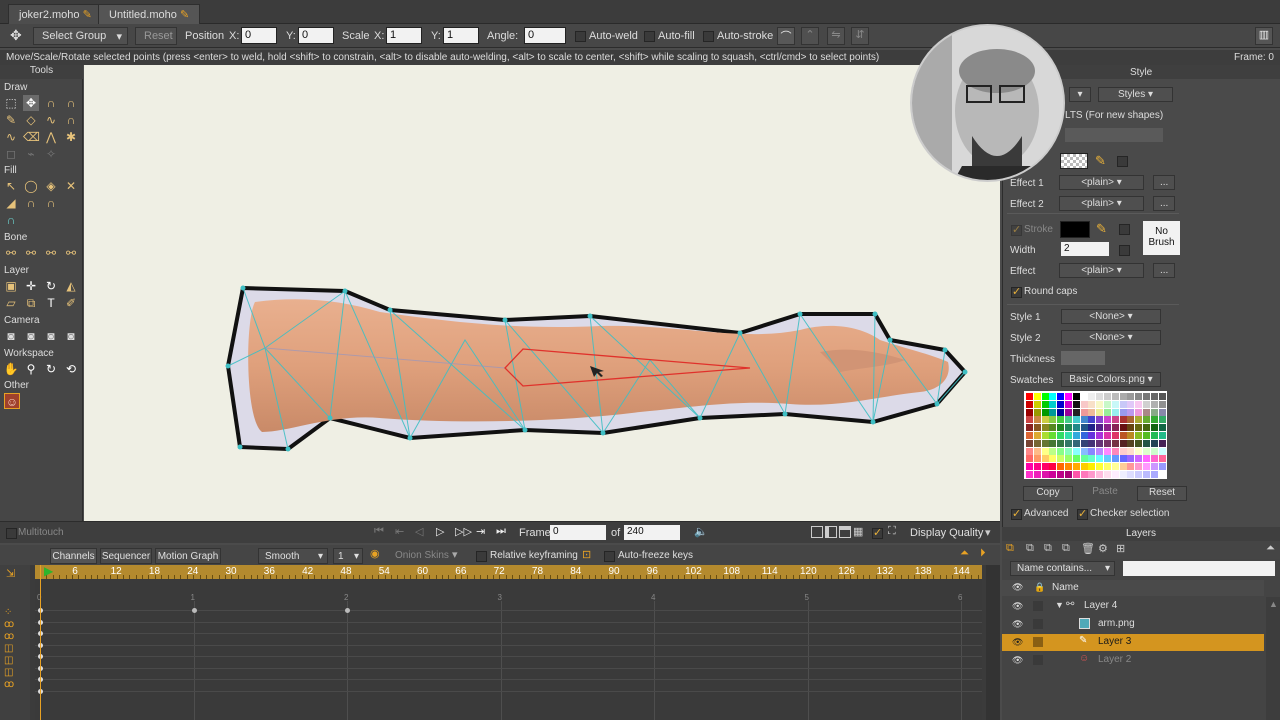 This screenshot has width=1280, height=720. I want to click on advanced-checkbox, so click(1016, 513).